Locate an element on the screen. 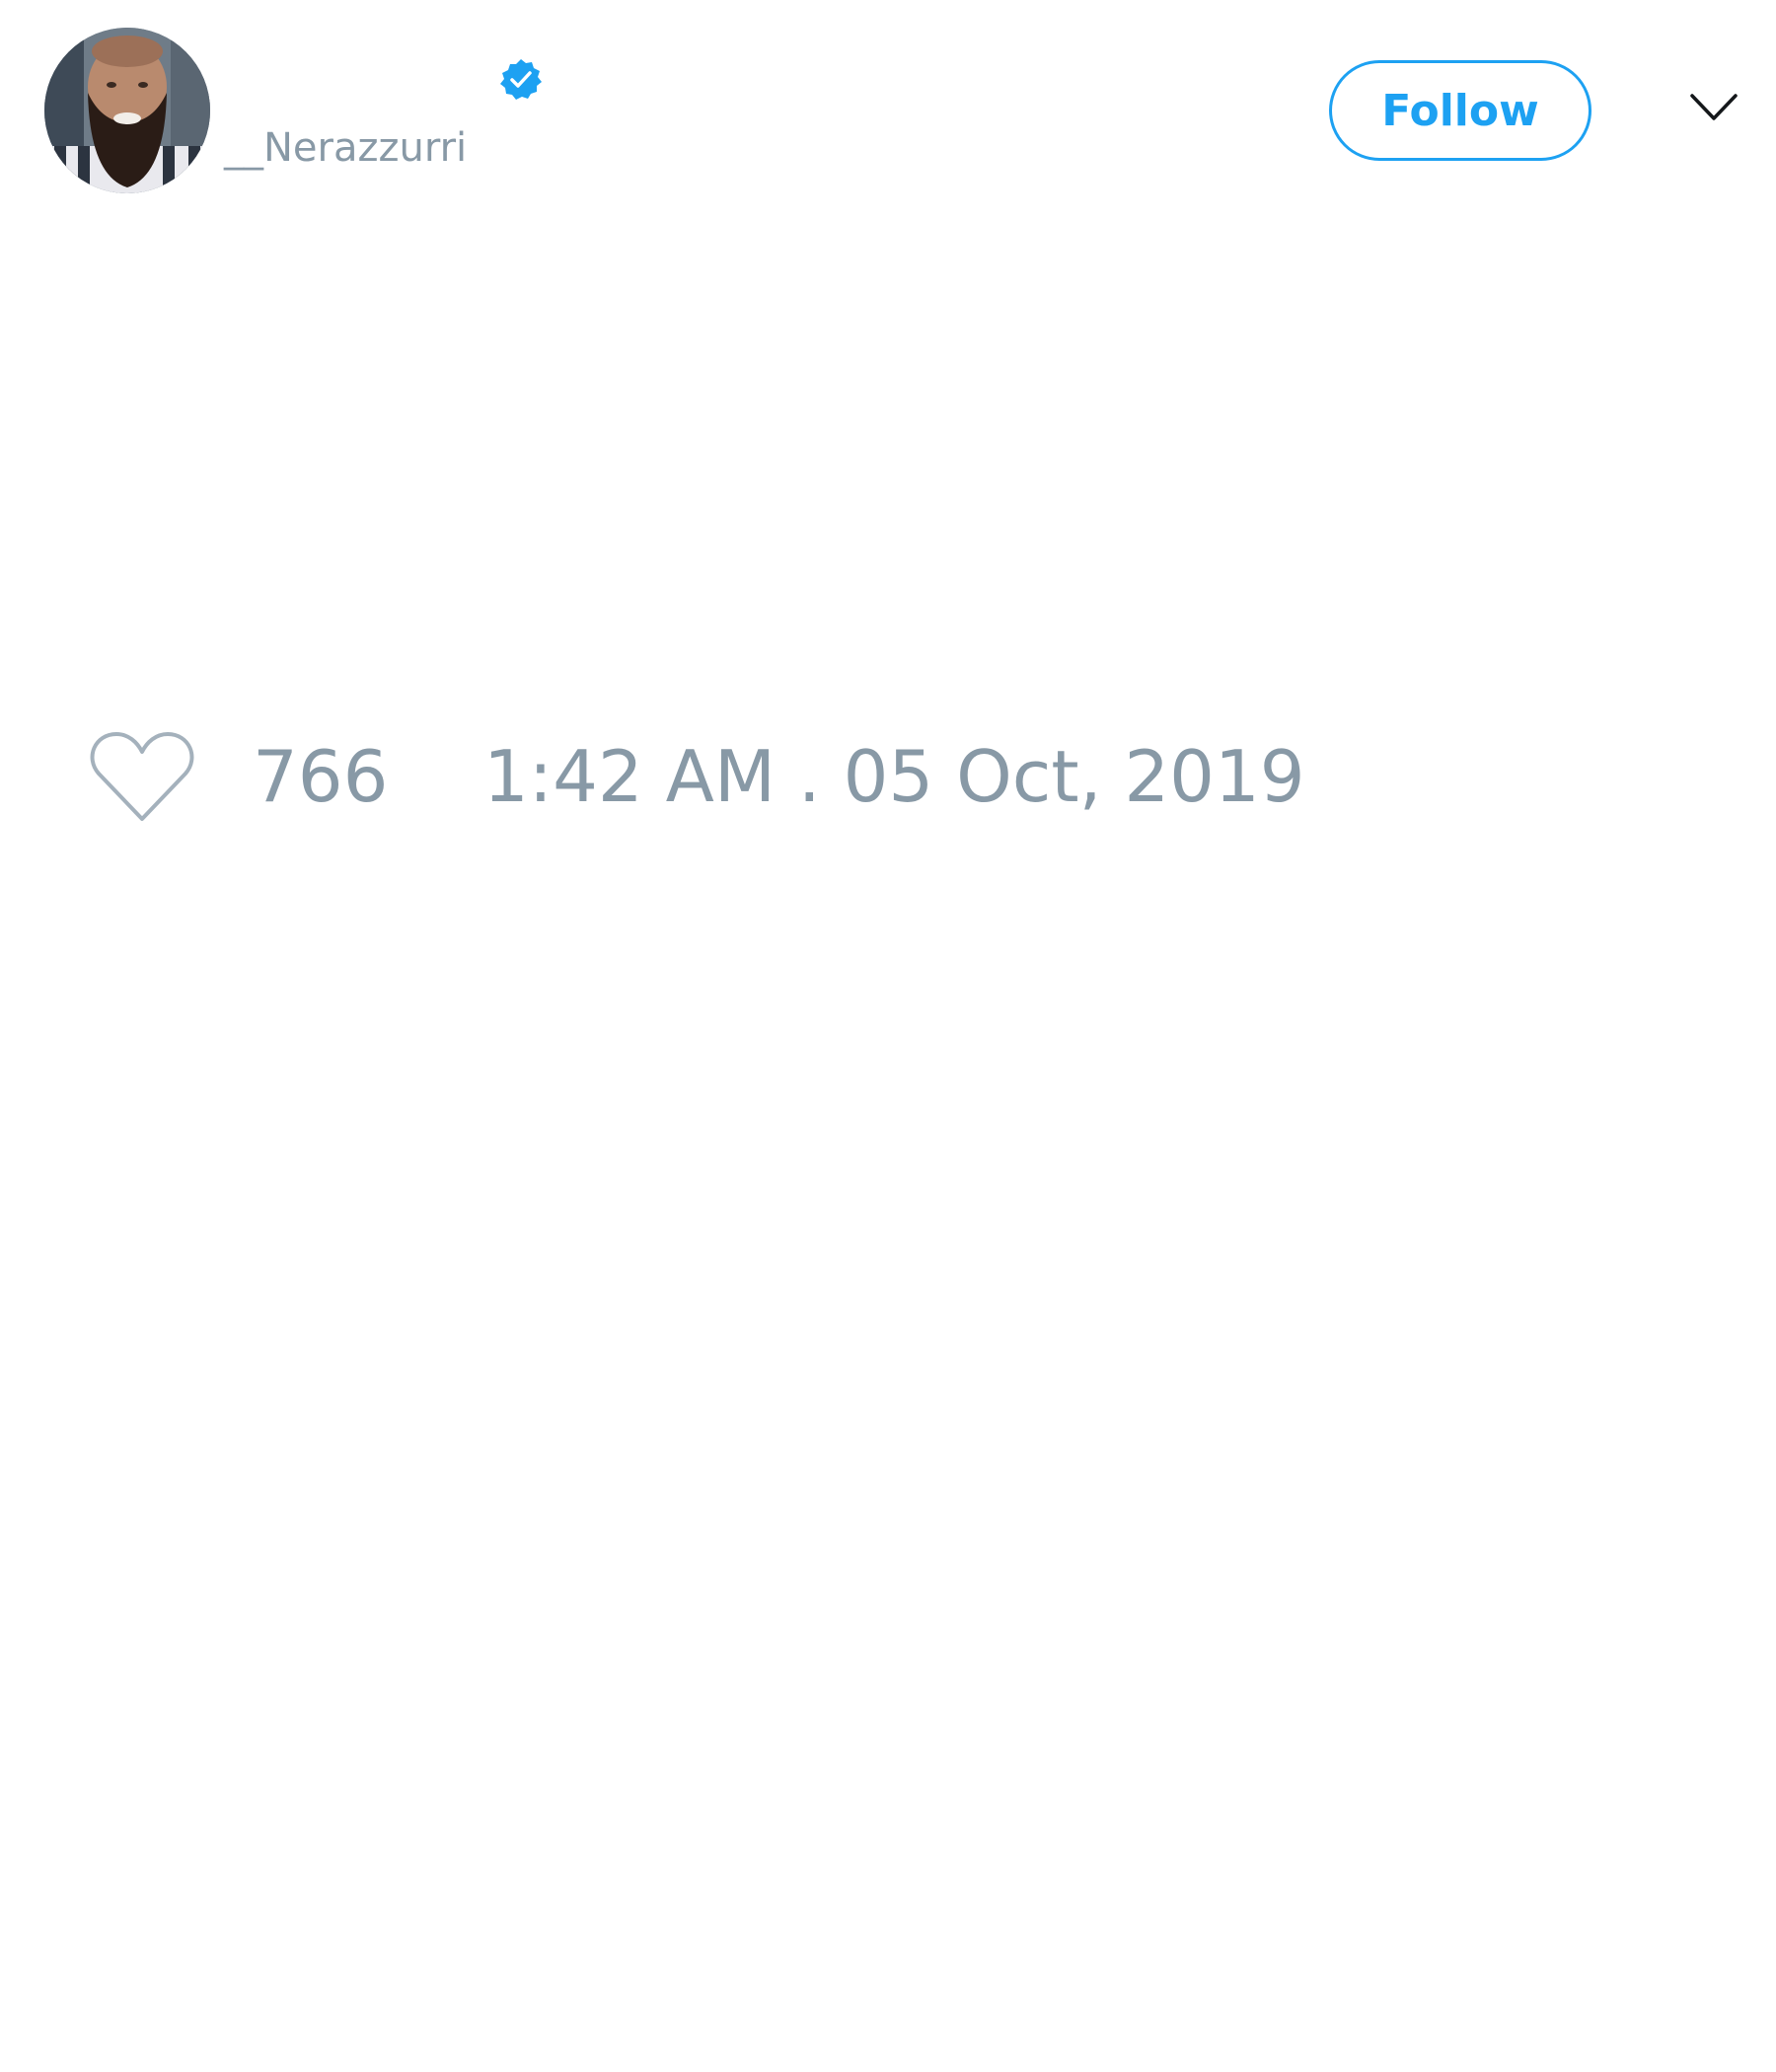 The width and height of the screenshot is (1776, 2072). avatar is located at coordinates (127, 111).